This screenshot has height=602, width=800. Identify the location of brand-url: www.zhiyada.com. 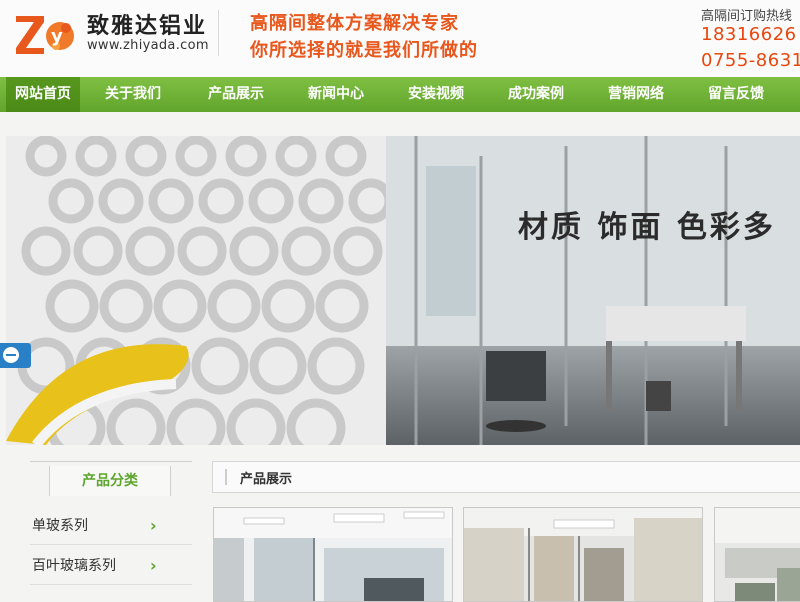
(148, 45).